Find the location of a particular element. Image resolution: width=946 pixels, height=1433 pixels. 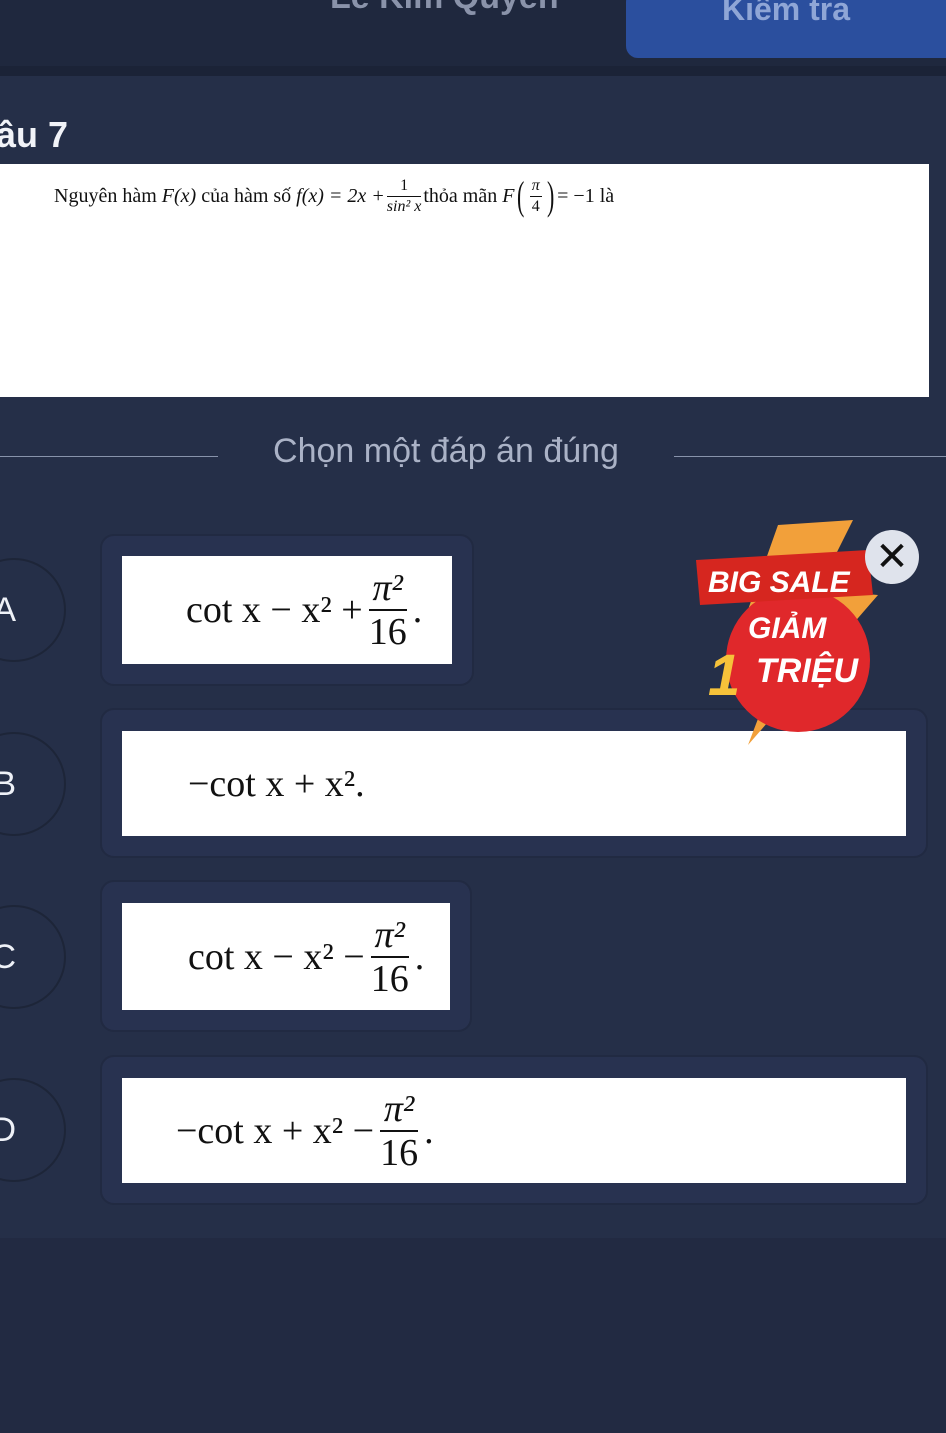

promo-line3: TRIỆU is located at coordinates (807, 671).